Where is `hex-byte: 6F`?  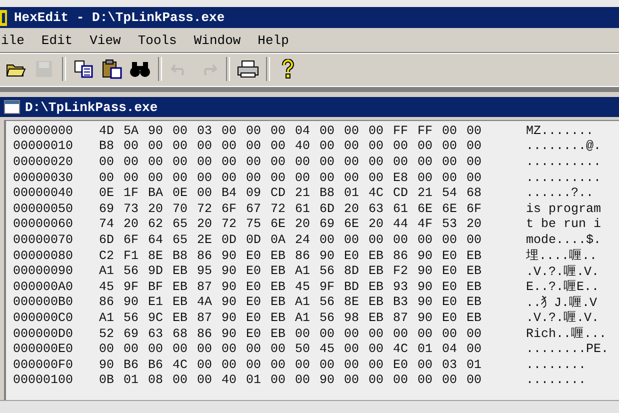
hex-byte: 6F is located at coordinates (230, 209).